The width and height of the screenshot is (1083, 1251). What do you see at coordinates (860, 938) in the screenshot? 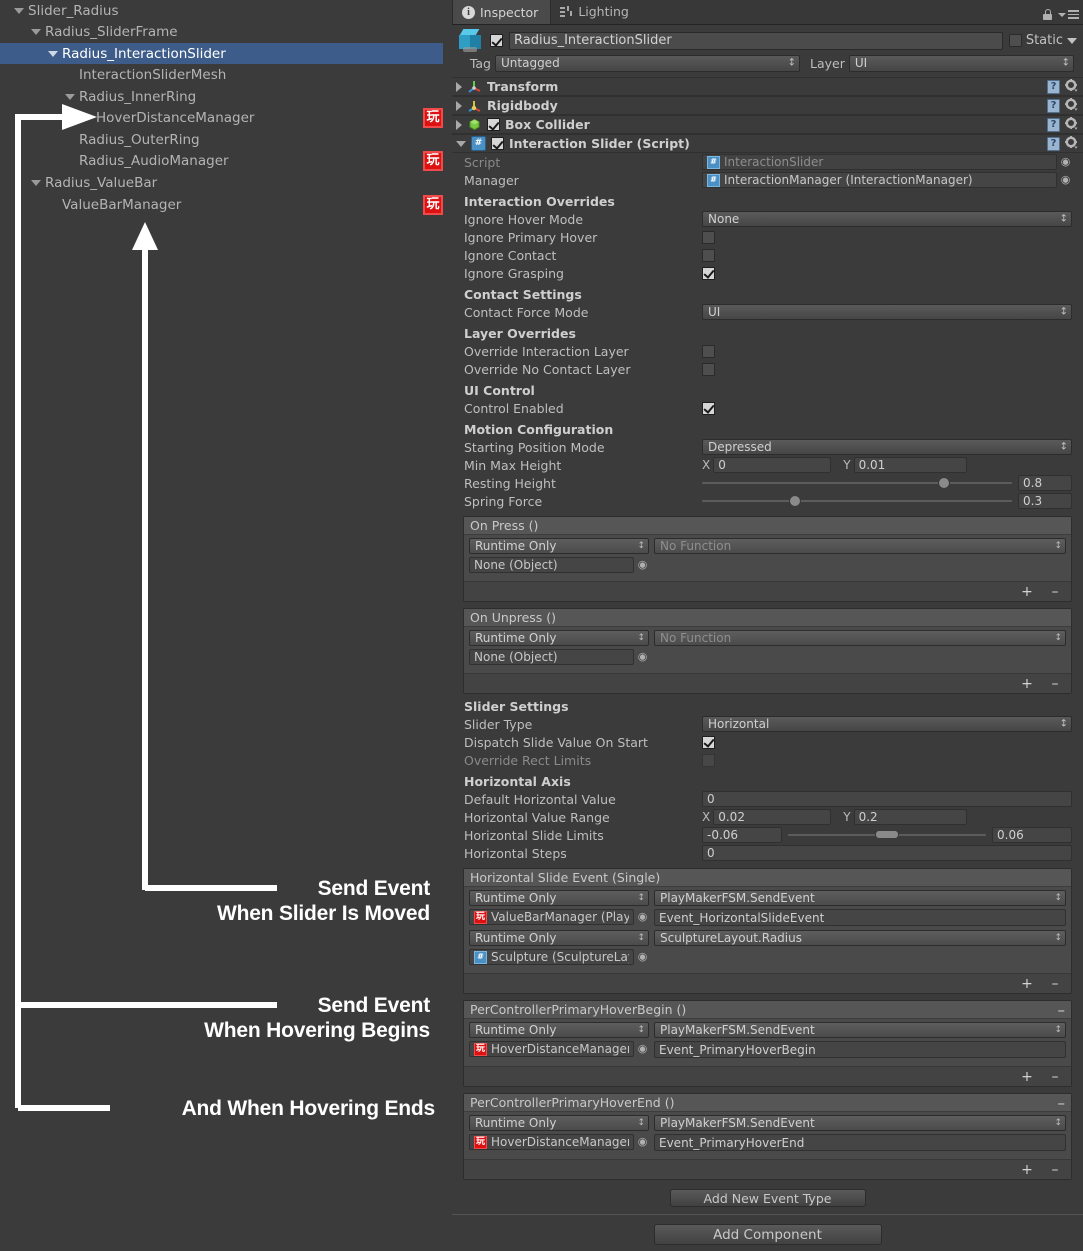
I see `event-function-dropdown: SculptureLayout.Radius` at bounding box center [860, 938].